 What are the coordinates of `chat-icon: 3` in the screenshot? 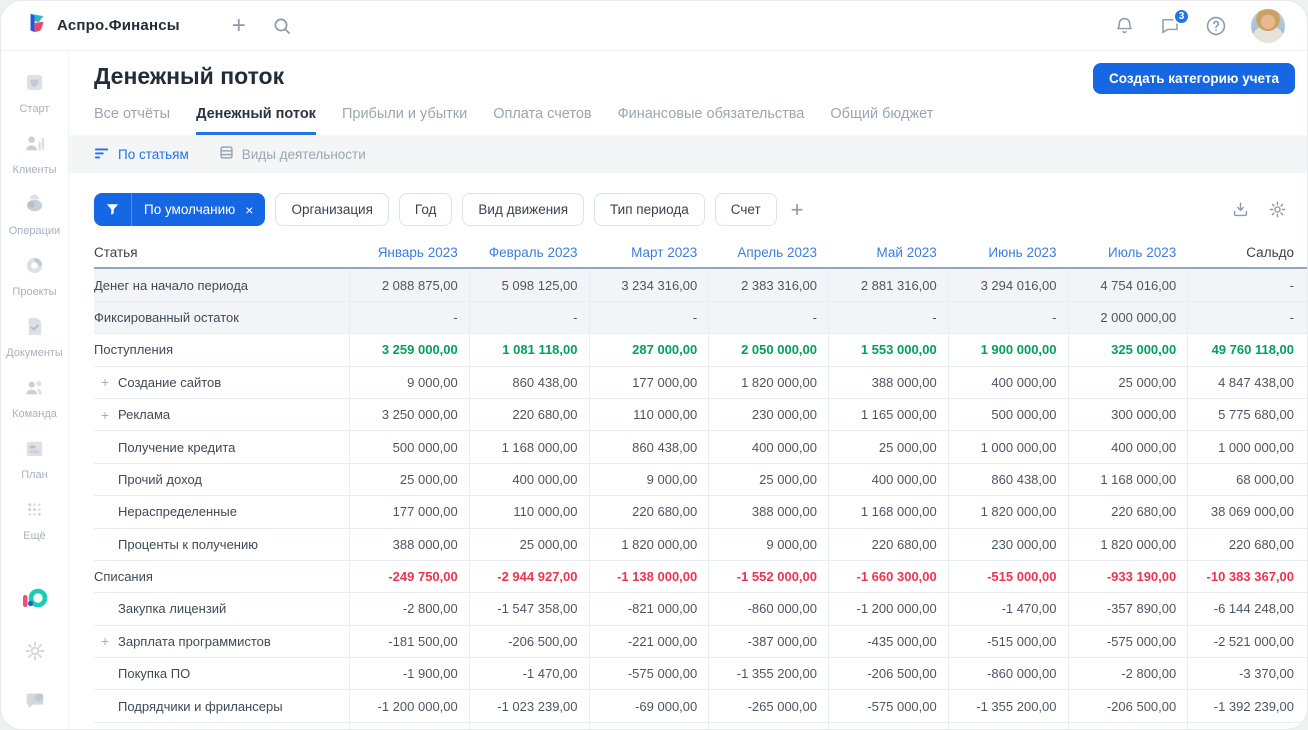 It's located at (1174, 22).